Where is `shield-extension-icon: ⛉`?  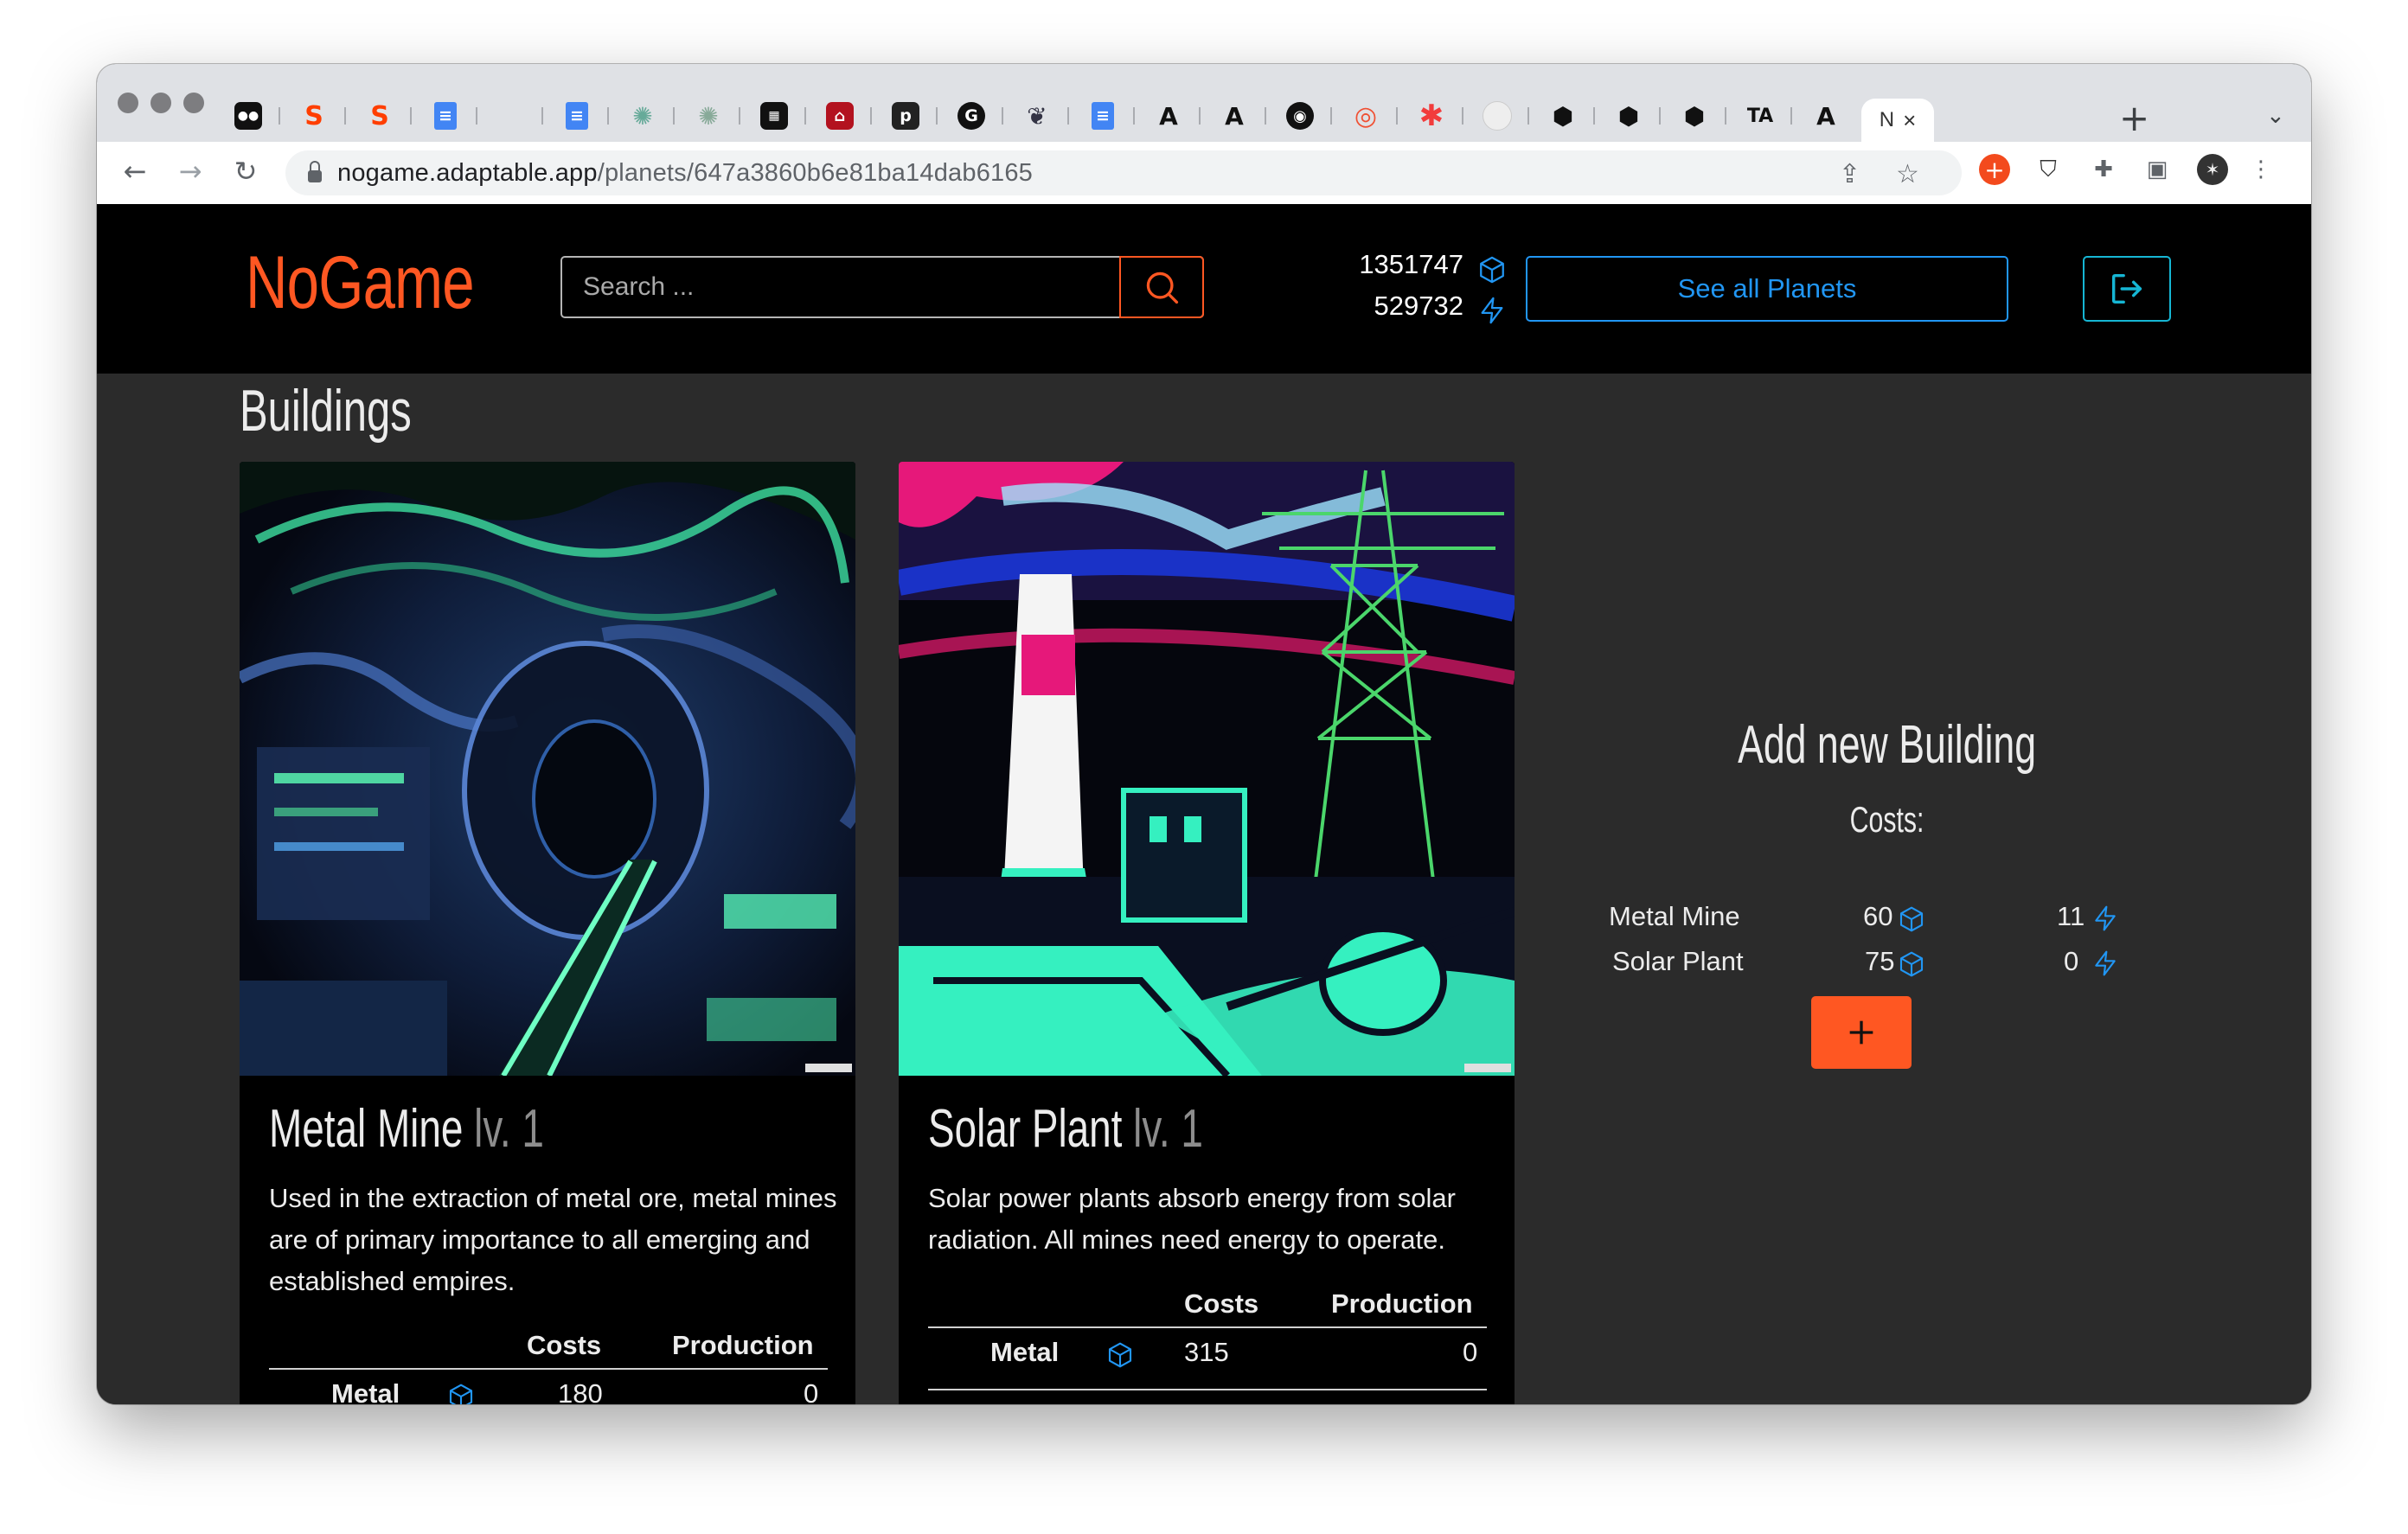 shield-extension-icon: ⛉ is located at coordinates (2048, 169).